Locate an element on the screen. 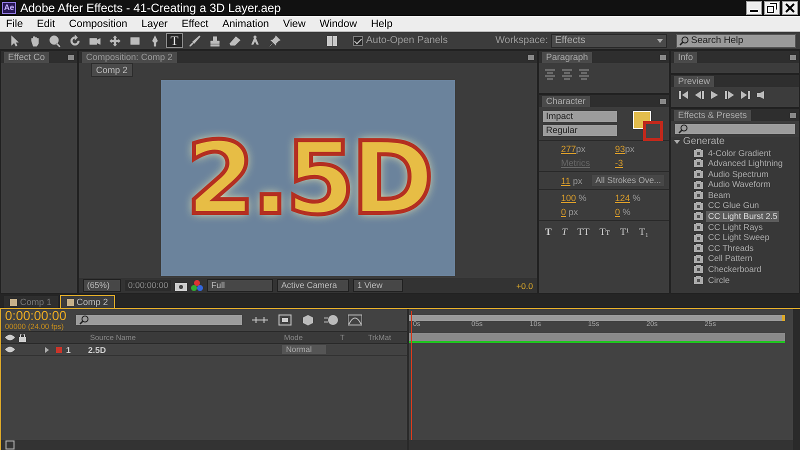  preset-list-item: Audio Waveform is located at coordinates (739, 184).